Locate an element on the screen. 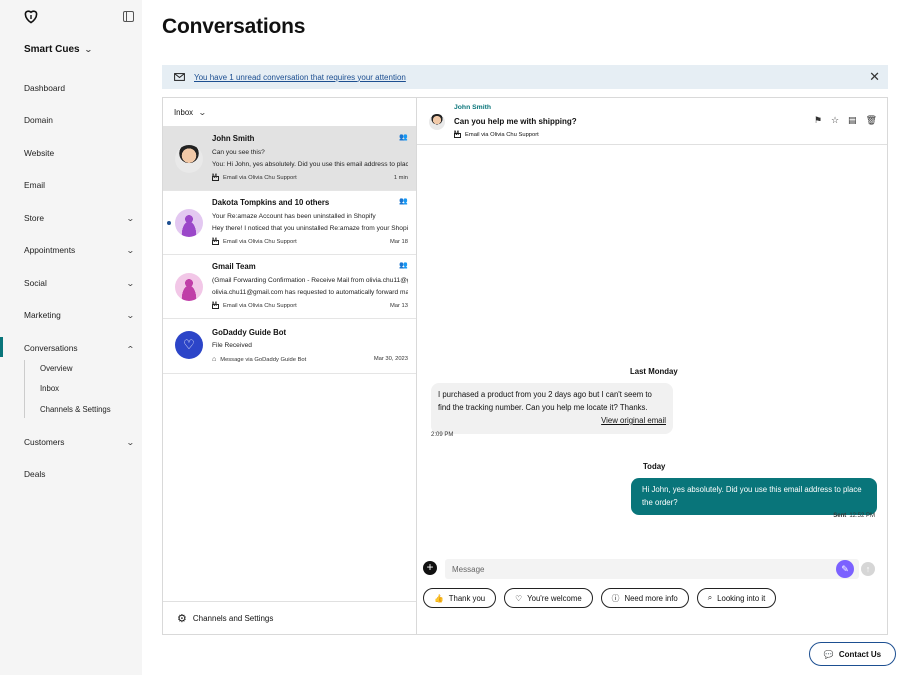 Image resolution: width=908 pixels, height=675 pixels. add-attachment-button: + is located at coordinates (430, 568).